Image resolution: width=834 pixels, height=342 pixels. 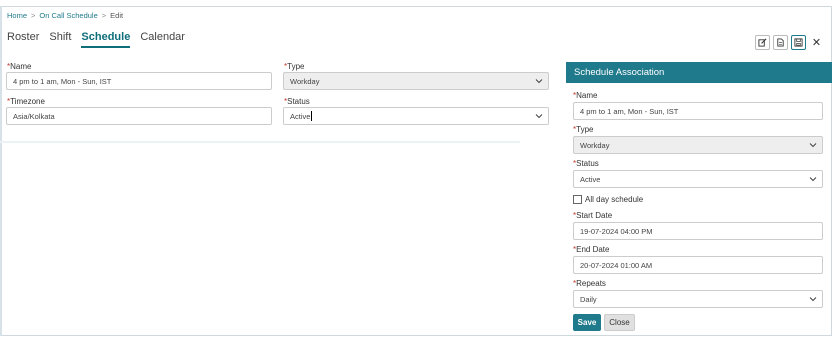 I want to click on all-day-schedule-checkbox: All day schedule, so click(x=608, y=199).